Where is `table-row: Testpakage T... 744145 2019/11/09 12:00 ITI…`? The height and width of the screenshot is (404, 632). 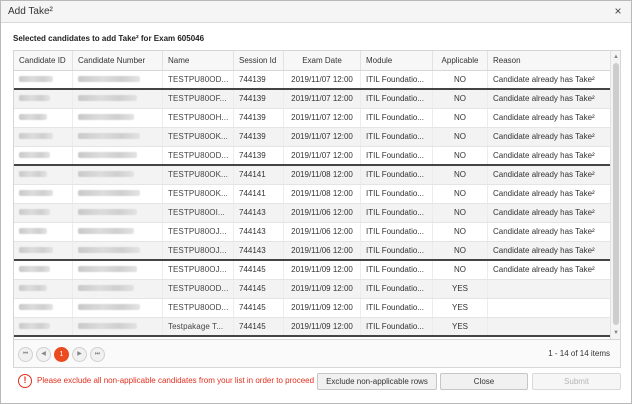
table-row: Testpakage T... 744145 2019/11/09 12:00 ITI… is located at coordinates (312, 327).